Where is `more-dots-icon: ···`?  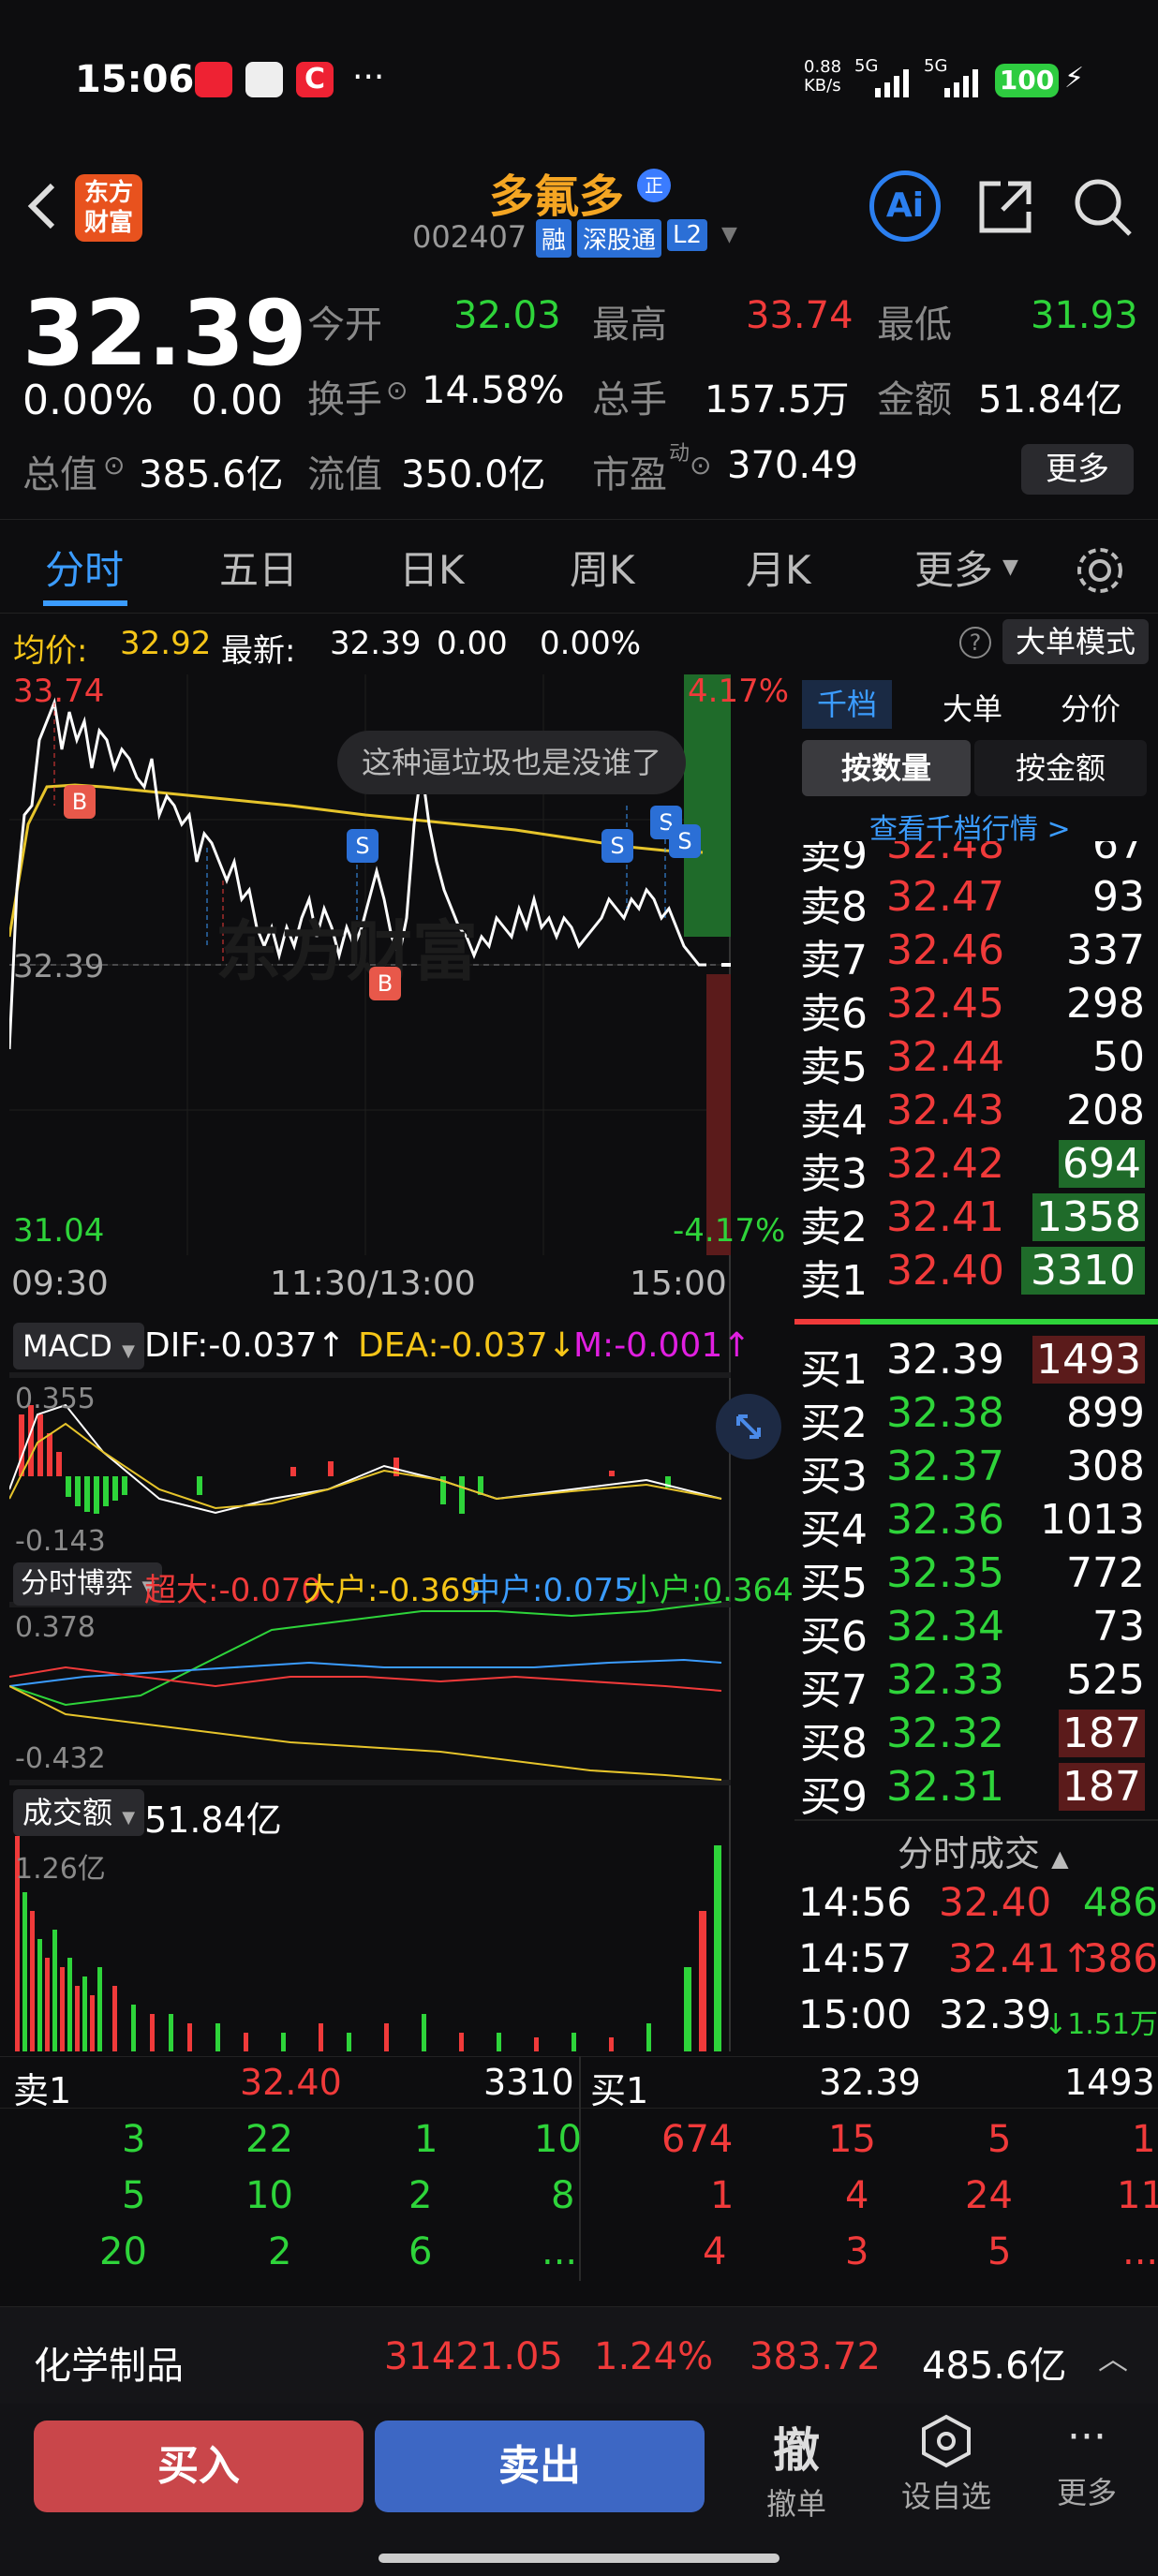
more-dots-icon: ··· is located at coordinates (1086, 2437).